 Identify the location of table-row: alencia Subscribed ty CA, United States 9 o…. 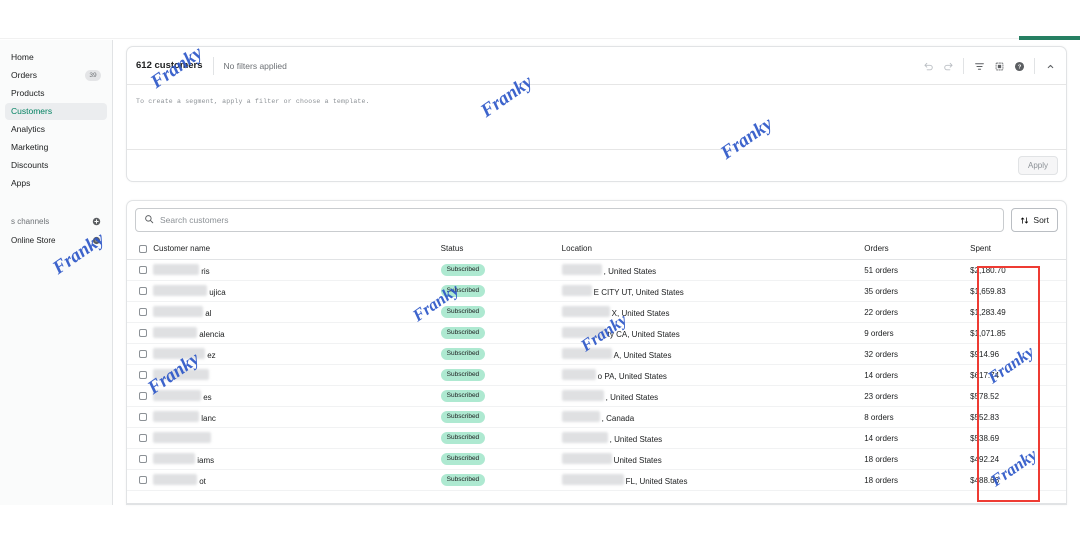
(596, 333).